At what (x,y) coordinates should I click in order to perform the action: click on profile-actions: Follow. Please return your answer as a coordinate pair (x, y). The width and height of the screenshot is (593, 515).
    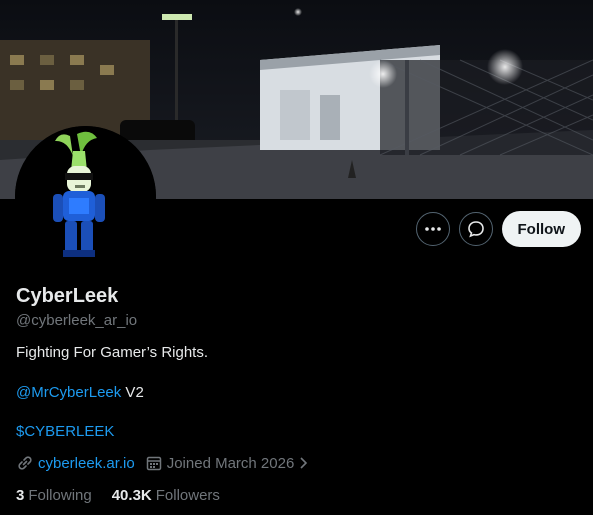
    Looking at the image, I should click on (498, 229).